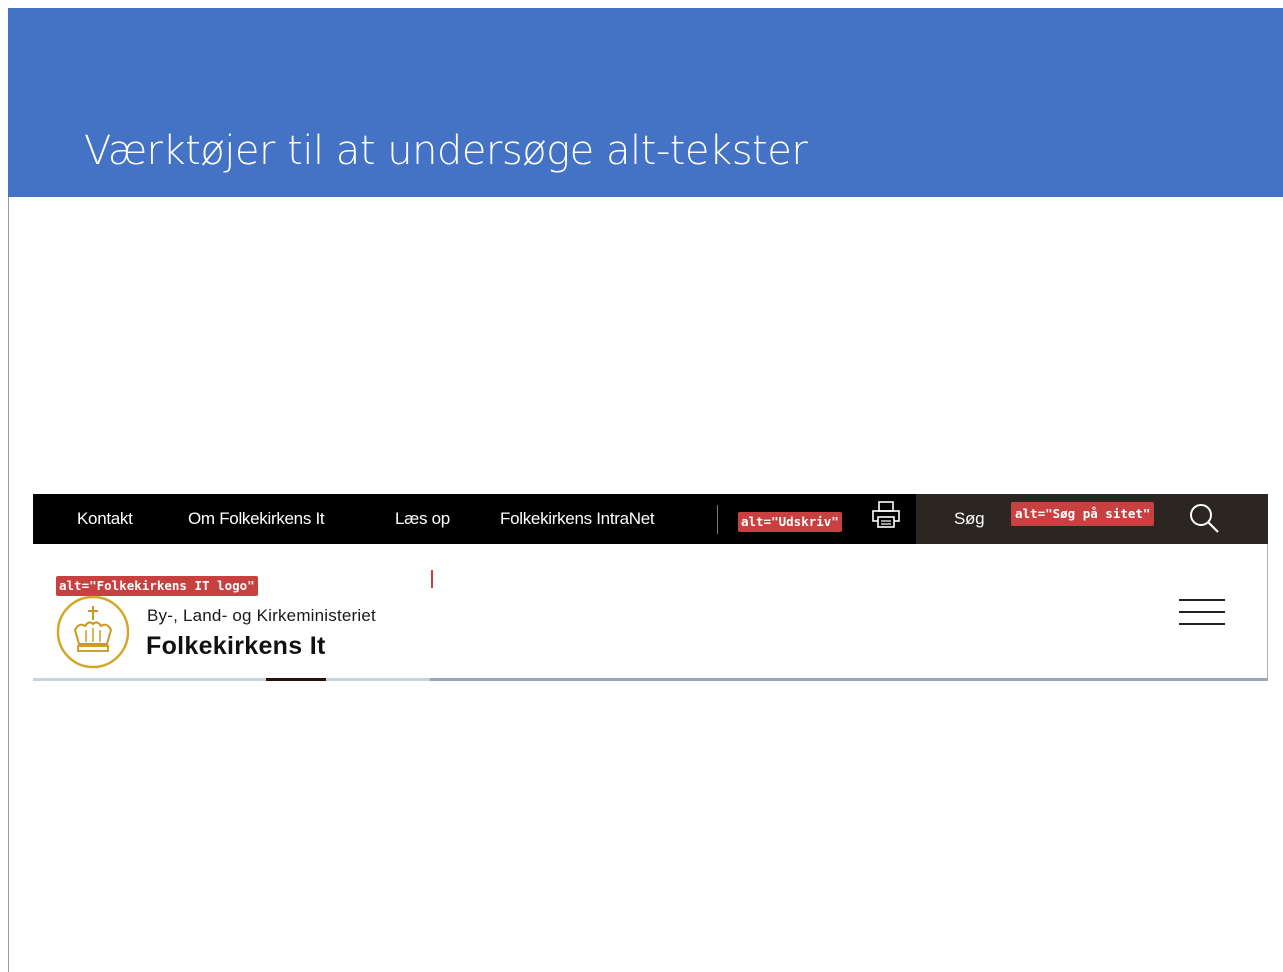  Describe the element at coordinates (1202, 612) in the screenshot. I see `hamburger-icon` at that location.